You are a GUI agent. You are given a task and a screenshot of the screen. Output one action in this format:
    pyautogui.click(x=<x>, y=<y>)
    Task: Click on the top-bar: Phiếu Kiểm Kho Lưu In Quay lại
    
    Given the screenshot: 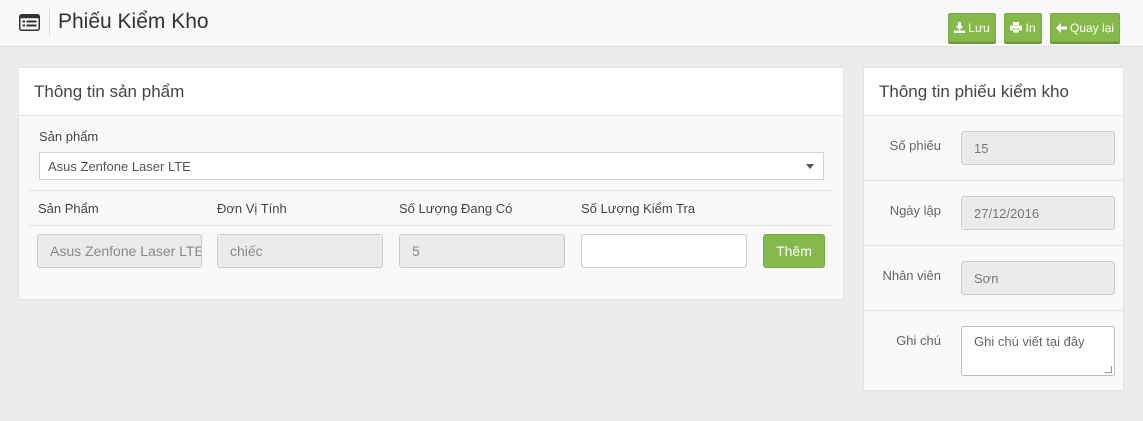 What is the action you would take?
    pyautogui.click(x=571, y=23)
    